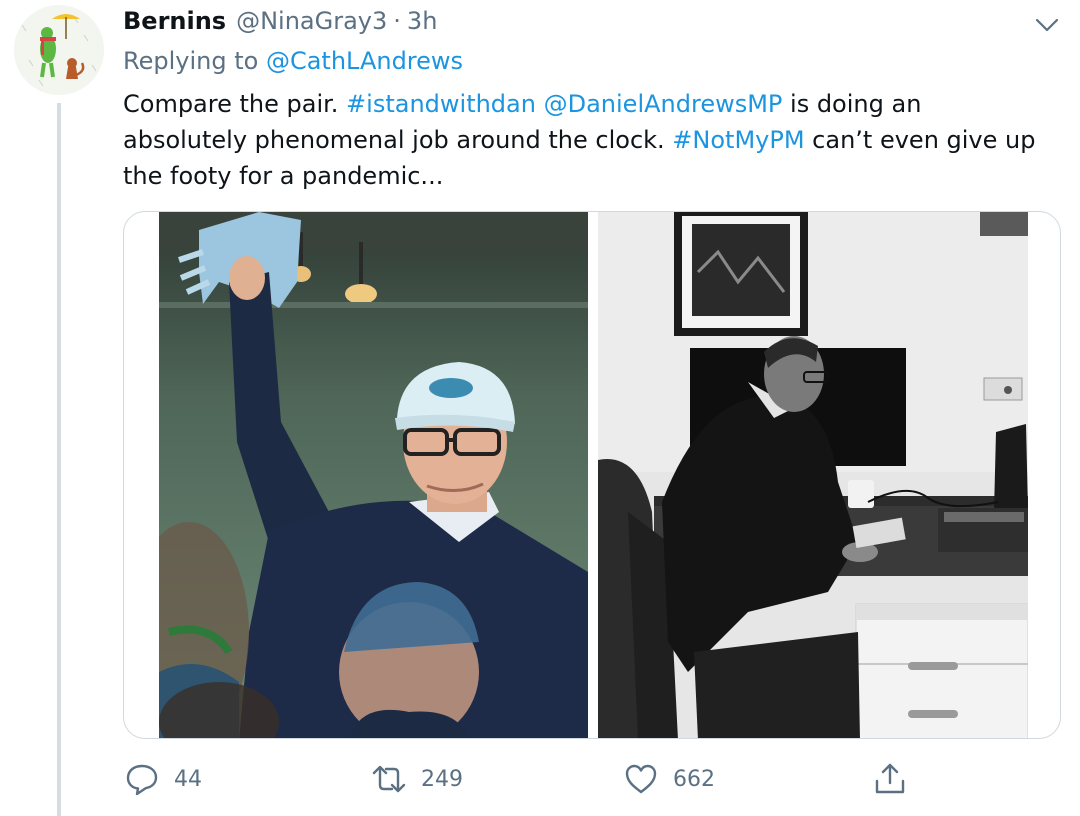 This screenshot has height=816, width=1080. Describe the element at coordinates (540, 779) in the screenshot. I see `action-bar: 44 249 662` at that location.